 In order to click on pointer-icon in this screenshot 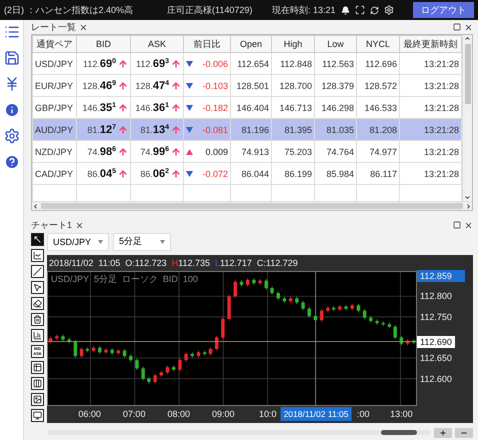, I will do `click(37, 287)`.